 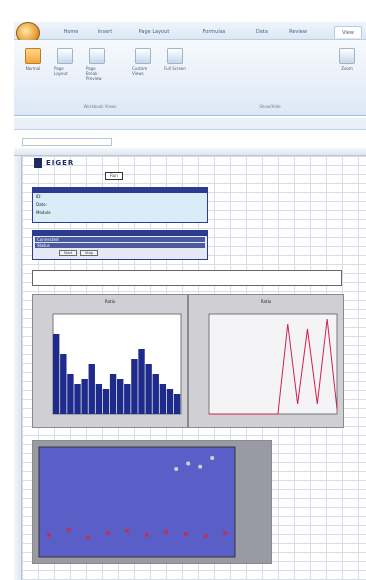 I want to click on group-label-show-hide: Show/Hide, so click(x=270, y=106).